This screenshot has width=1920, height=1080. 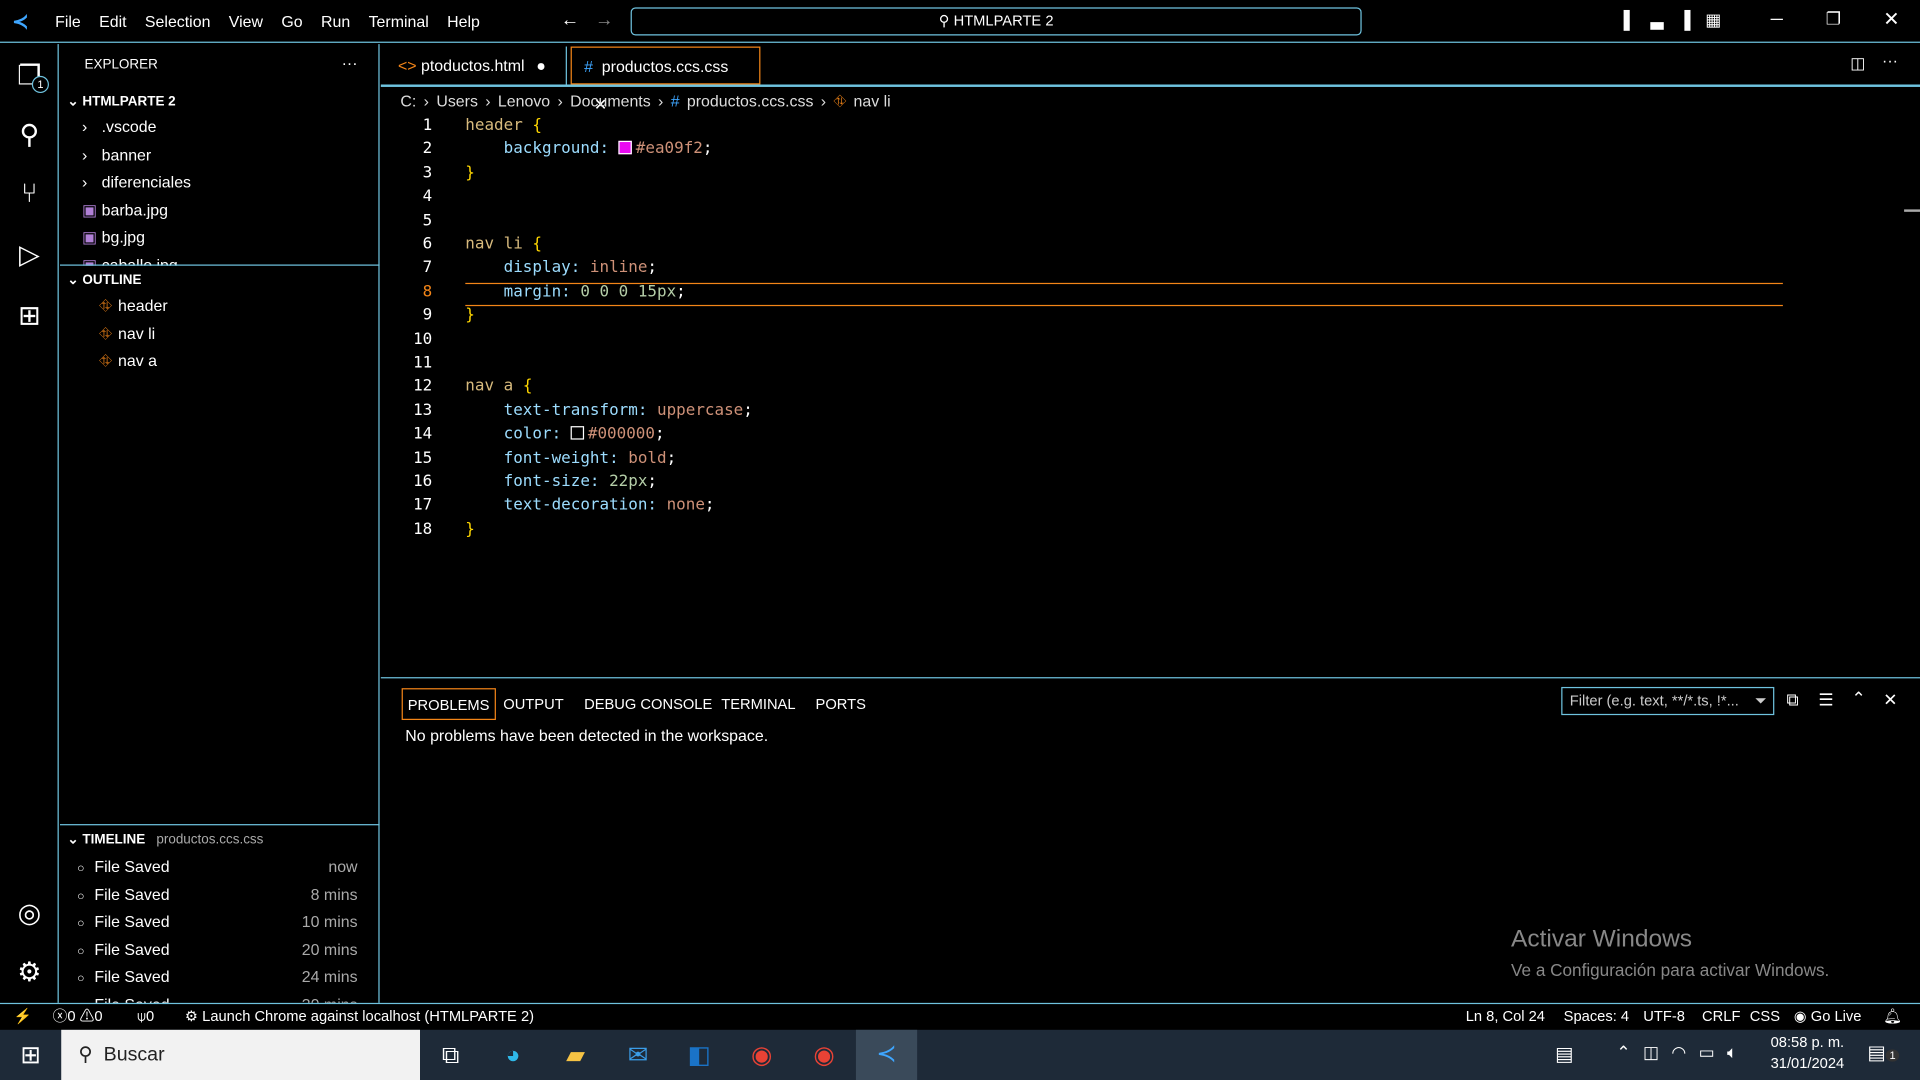 I want to click on run-debug-icon: ▷, so click(x=29, y=255).